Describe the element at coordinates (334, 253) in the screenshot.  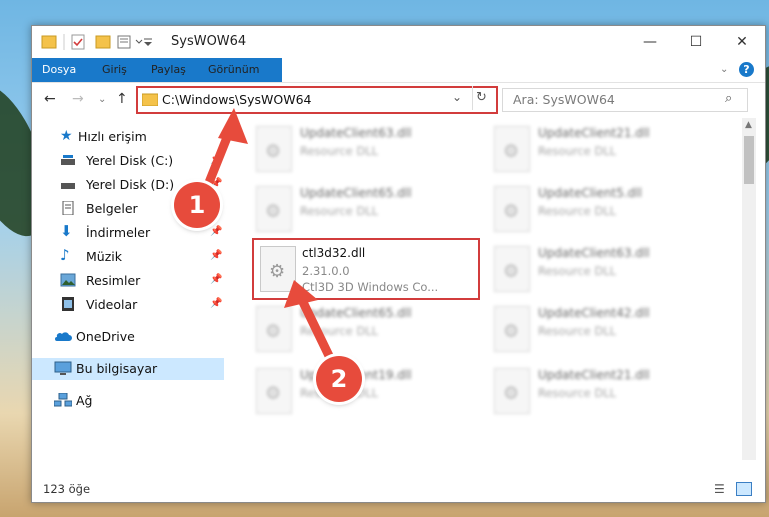
I see `file-name: ctl3d32.dll` at that location.